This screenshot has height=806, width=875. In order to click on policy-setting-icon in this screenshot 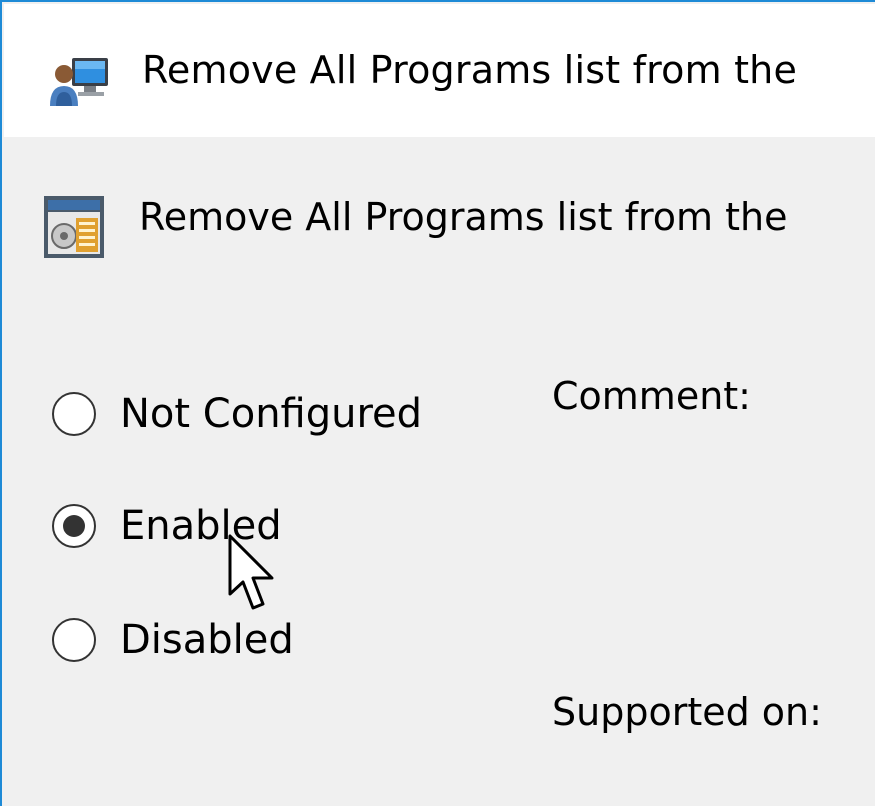, I will do `click(74, 227)`.